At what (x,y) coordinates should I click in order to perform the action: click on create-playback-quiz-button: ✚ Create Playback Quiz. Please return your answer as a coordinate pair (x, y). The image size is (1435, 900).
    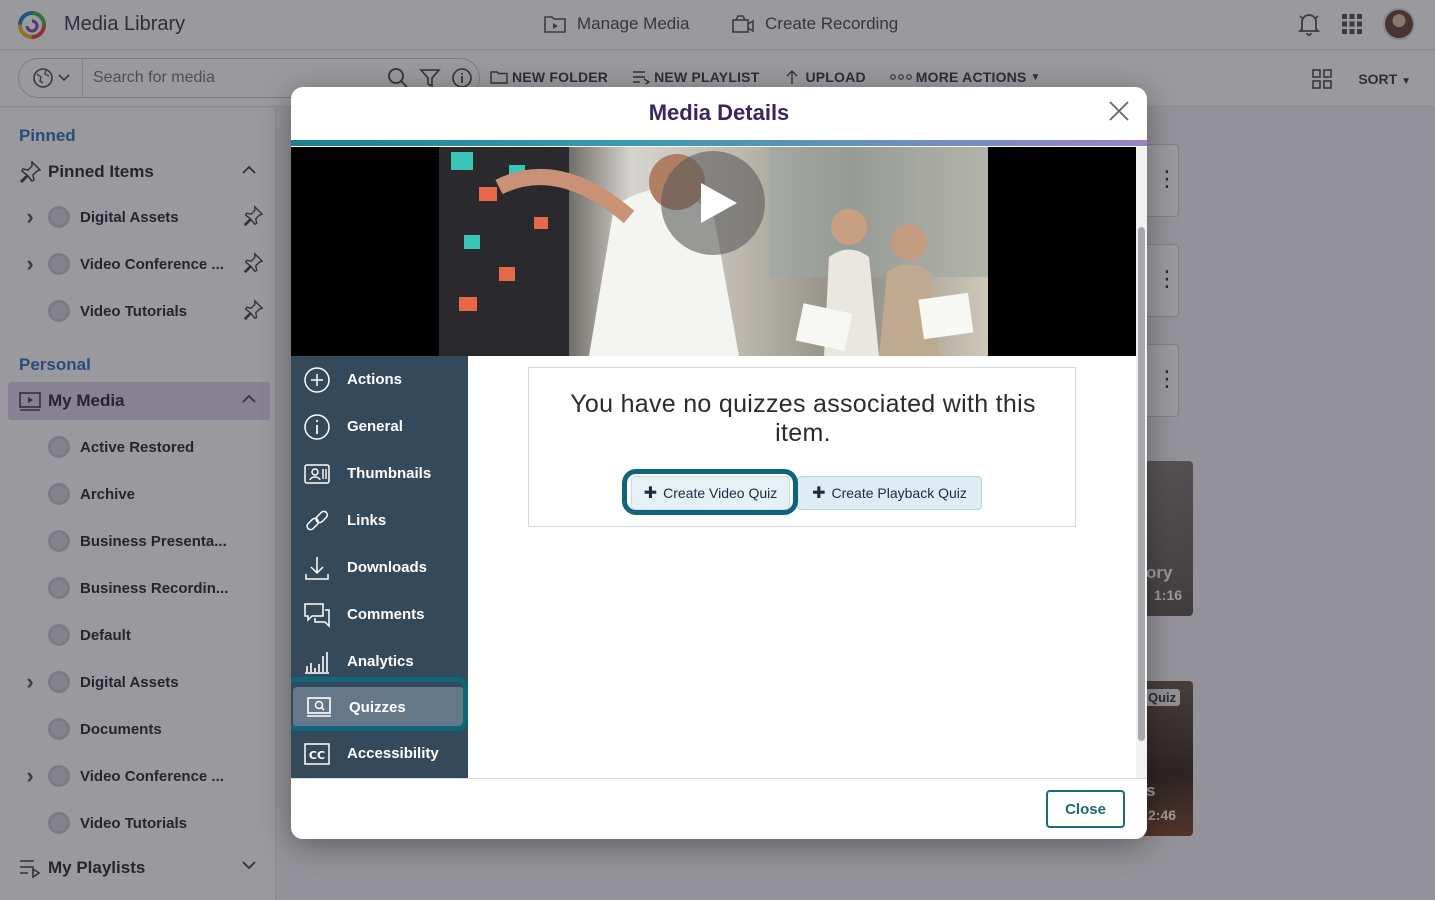
    Looking at the image, I should click on (889, 493).